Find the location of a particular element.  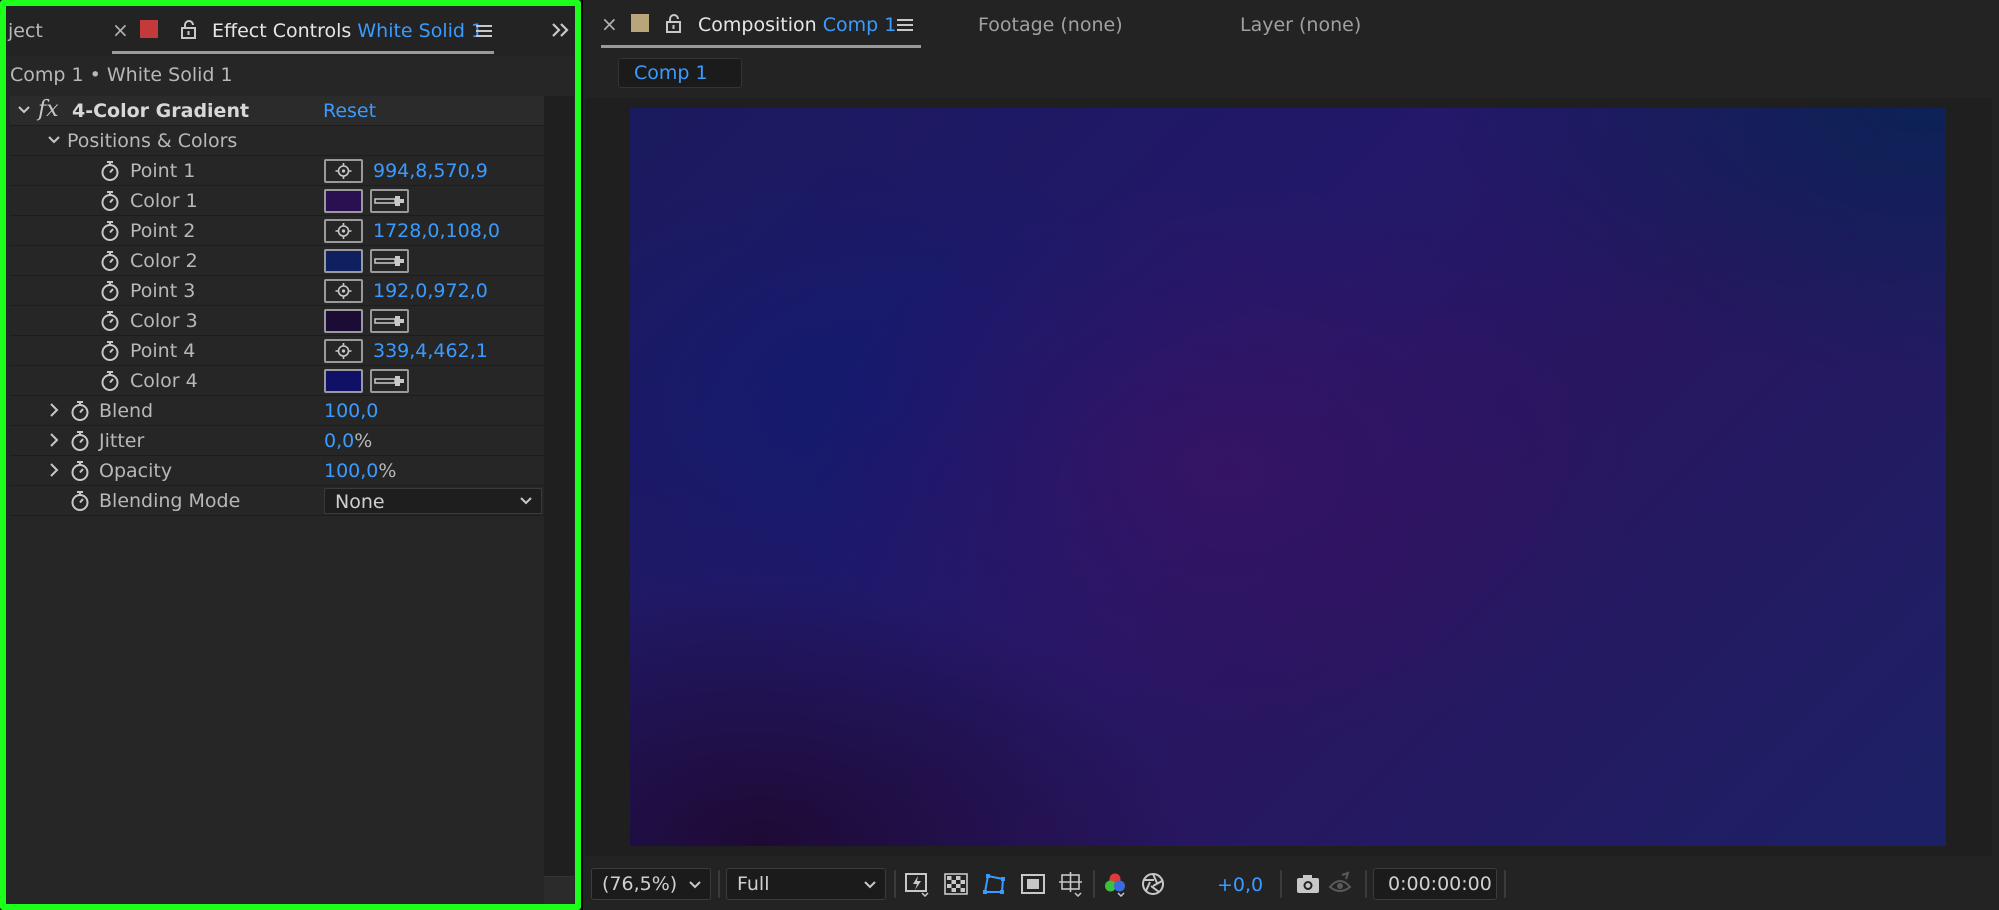

transparency-grid-icon is located at coordinates (956, 884).